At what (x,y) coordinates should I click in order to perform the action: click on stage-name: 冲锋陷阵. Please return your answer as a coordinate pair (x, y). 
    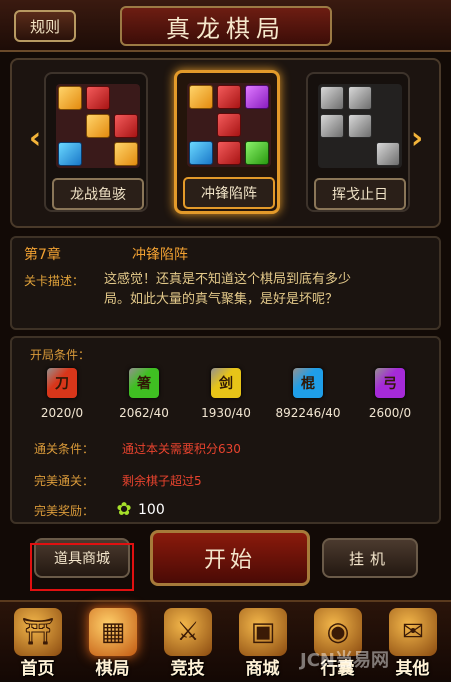
    Looking at the image, I should click on (160, 255).